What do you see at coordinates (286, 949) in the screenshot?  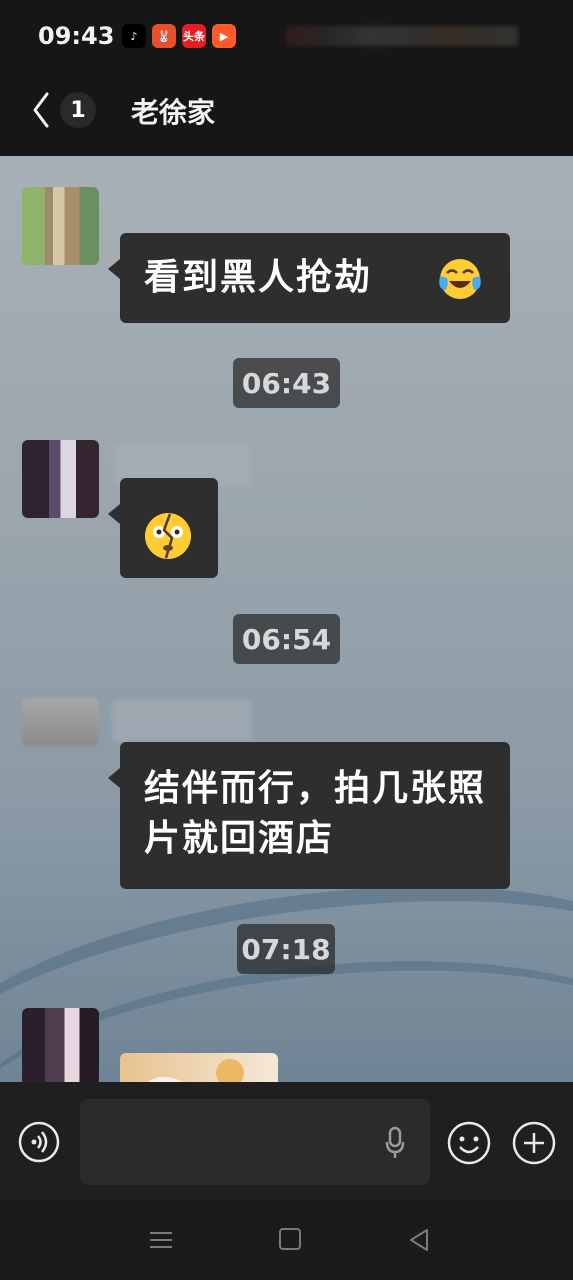 I see `message-timestamp: 07:18` at bounding box center [286, 949].